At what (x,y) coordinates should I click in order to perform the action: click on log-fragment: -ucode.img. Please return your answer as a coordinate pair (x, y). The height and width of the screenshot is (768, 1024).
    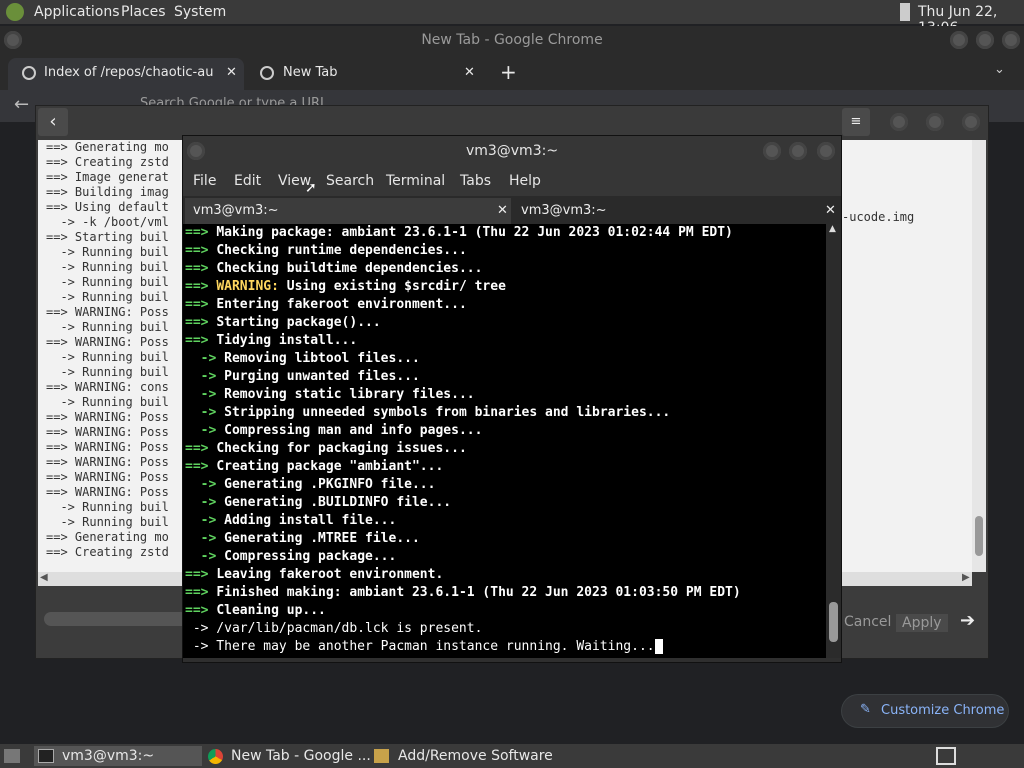
    Looking at the image, I should click on (878, 217).